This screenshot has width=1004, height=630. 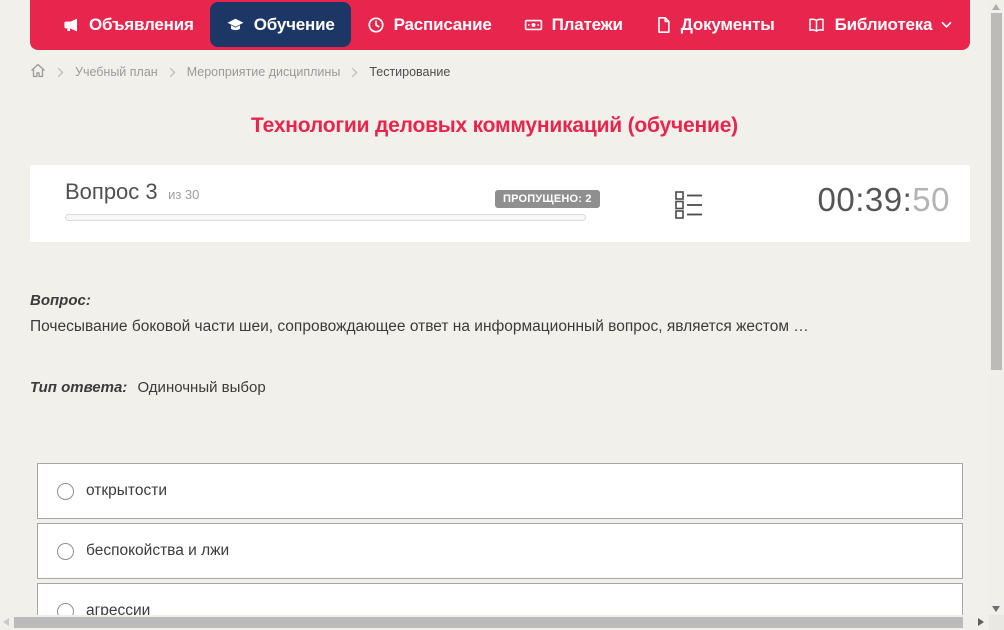 I want to click on nav-item-schedule: Расписание, so click(x=429, y=25).